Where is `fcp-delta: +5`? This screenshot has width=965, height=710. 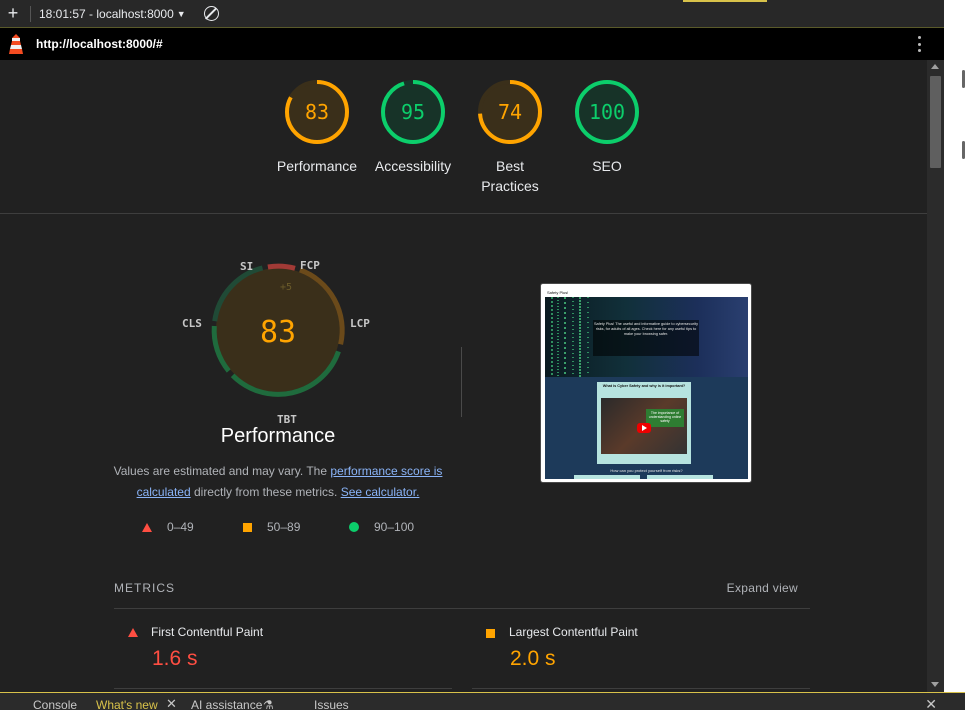 fcp-delta: +5 is located at coordinates (286, 287).